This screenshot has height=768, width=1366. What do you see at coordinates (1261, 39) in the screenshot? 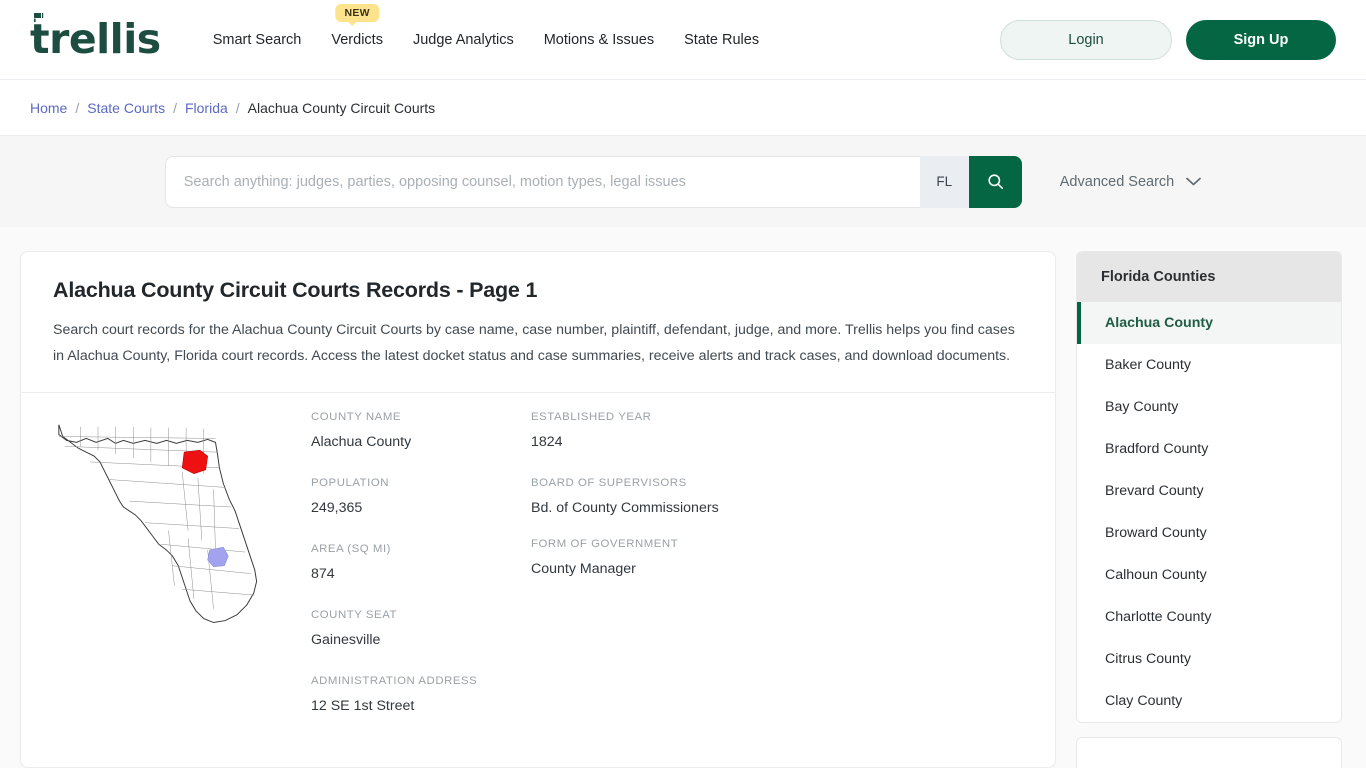
I see `signup-button: Sign Up` at bounding box center [1261, 39].